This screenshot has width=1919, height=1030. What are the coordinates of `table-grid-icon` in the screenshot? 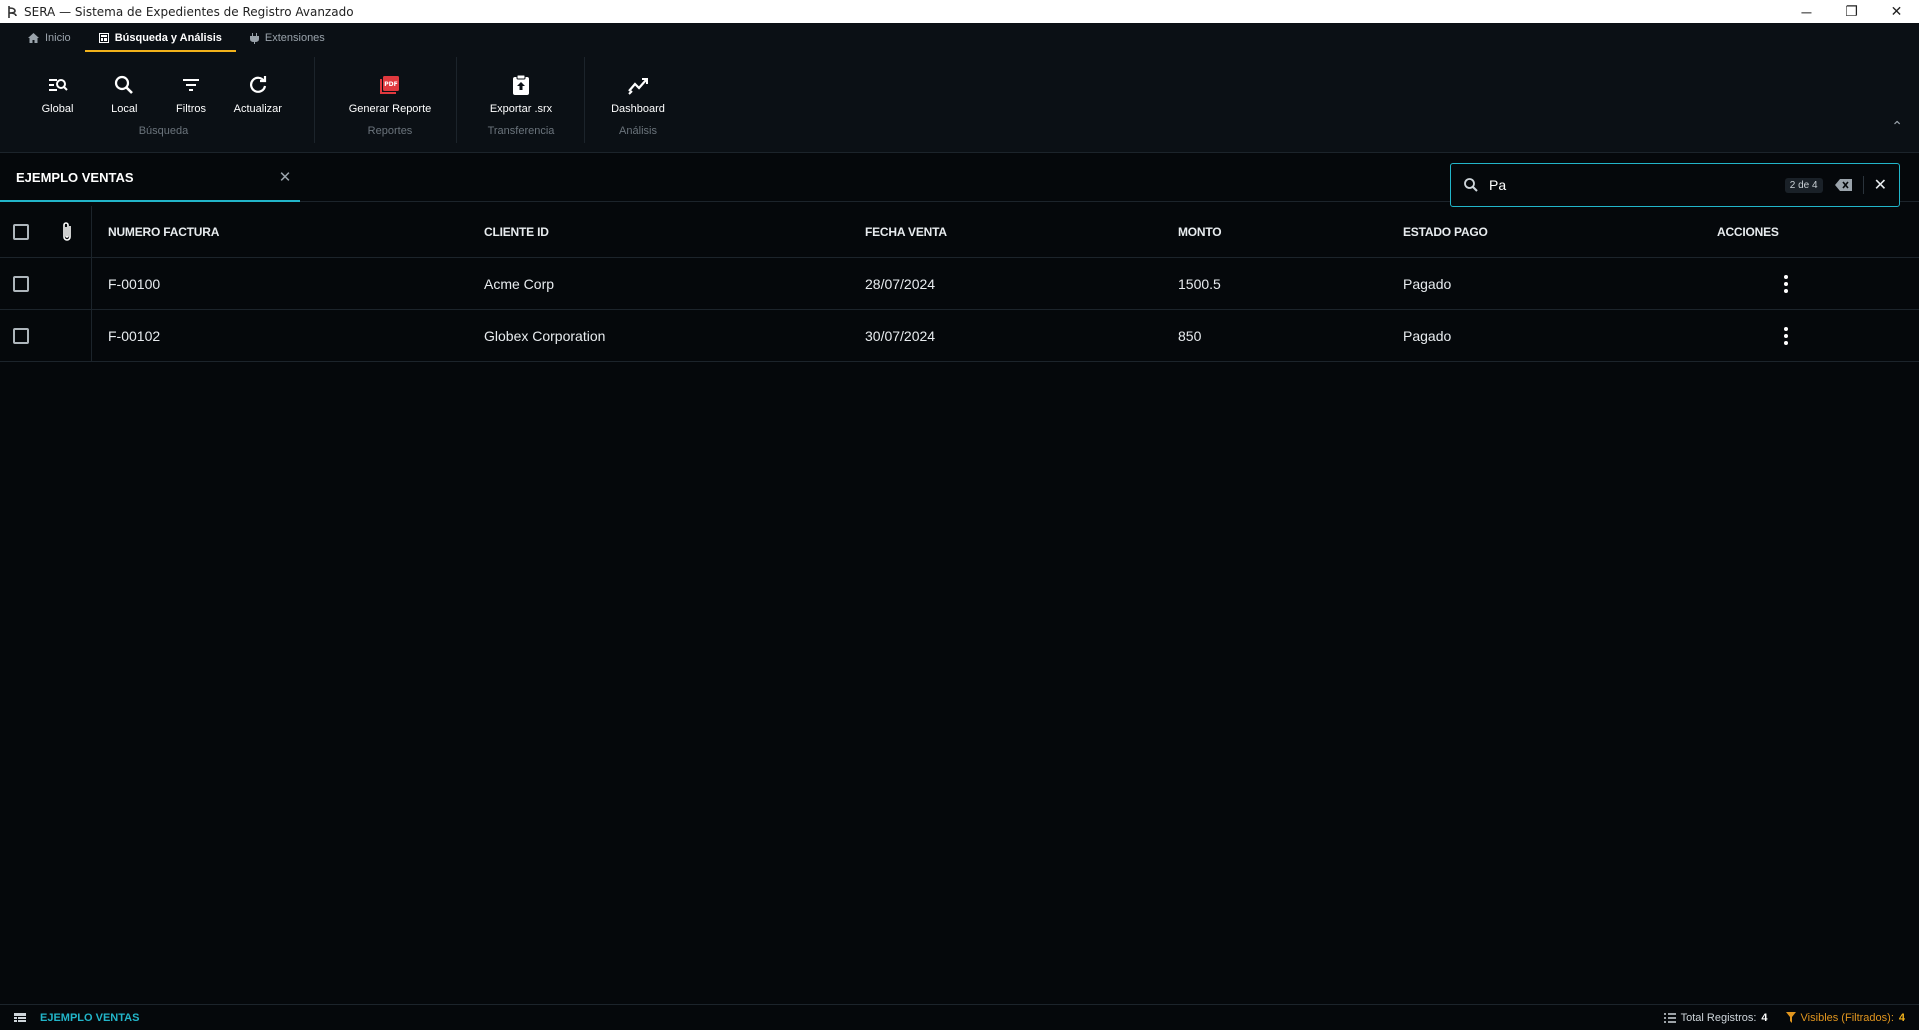 It's located at (20, 1017).